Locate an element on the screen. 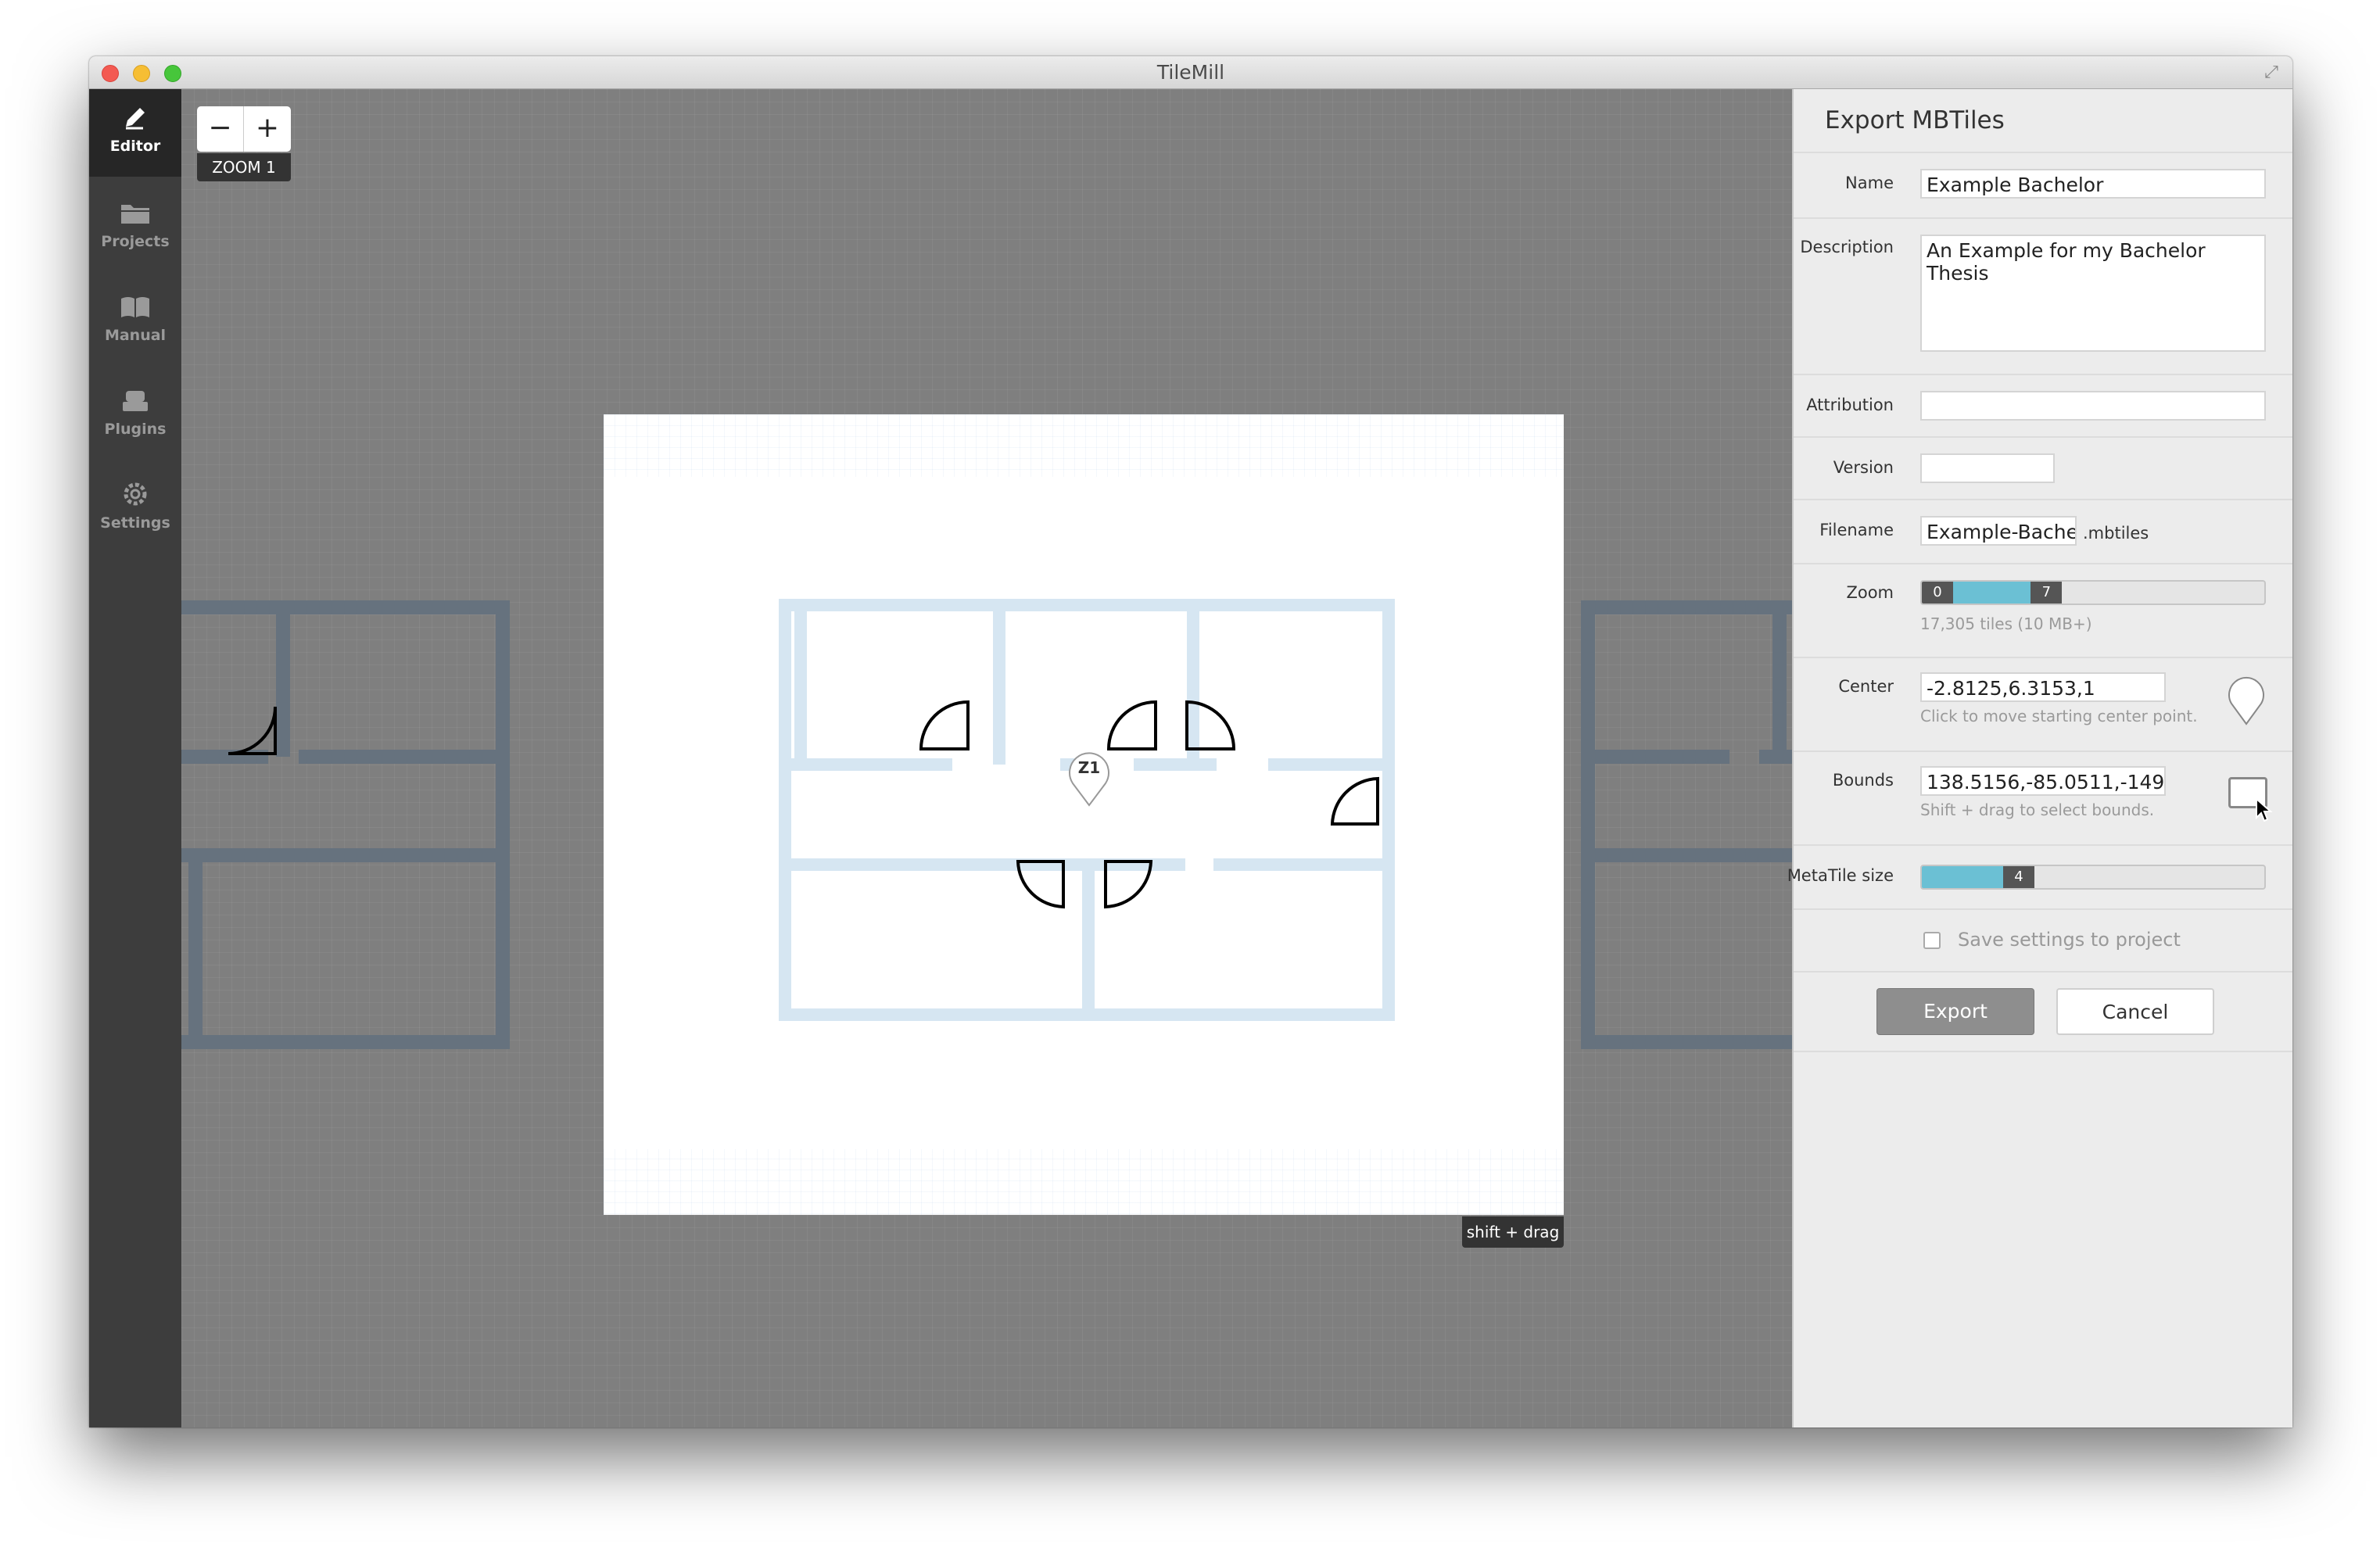 This screenshot has width=2380, height=1551. name-label: Name is located at coordinates (1869, 183).